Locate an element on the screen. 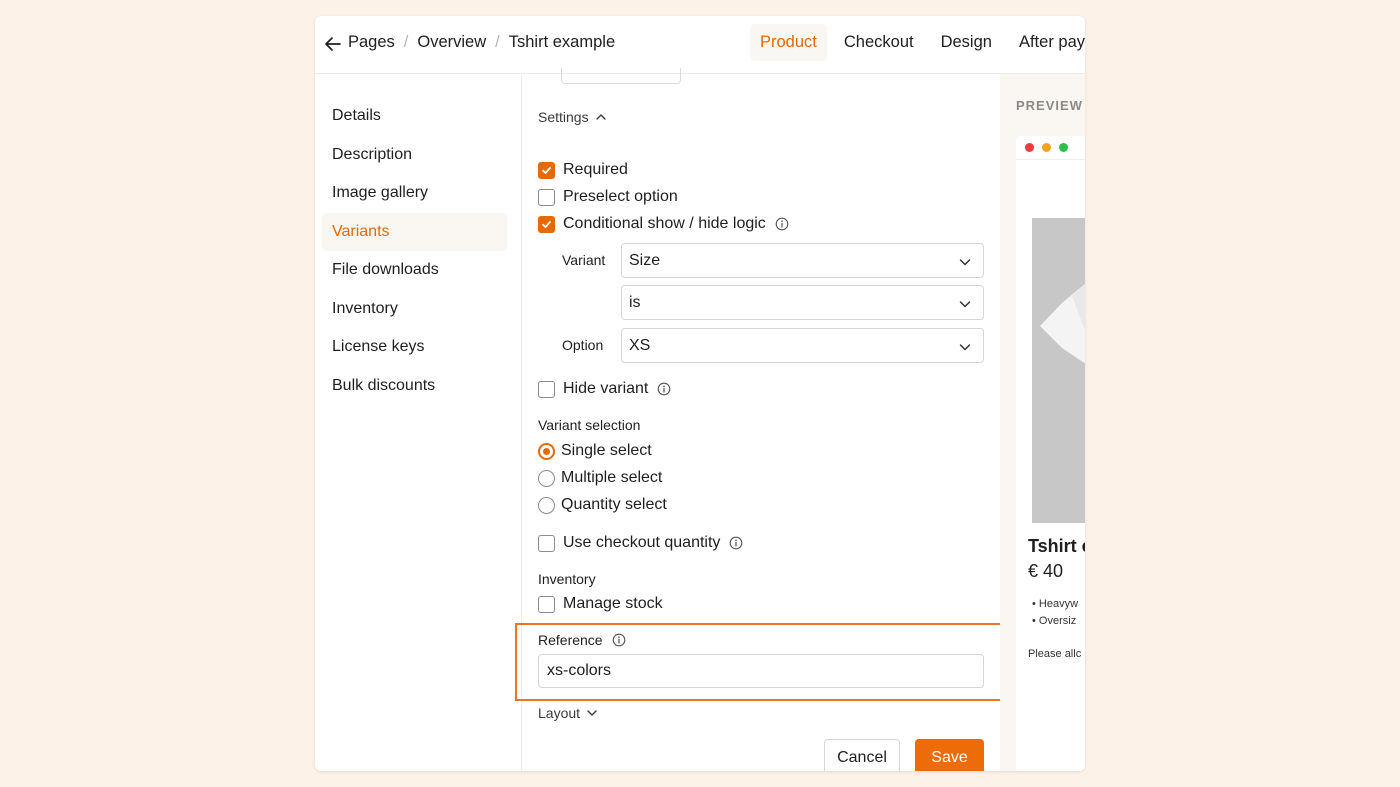 This screenshot has width=1400, height=787. layout-toggle: Layout is located at coordinates (568, 713).